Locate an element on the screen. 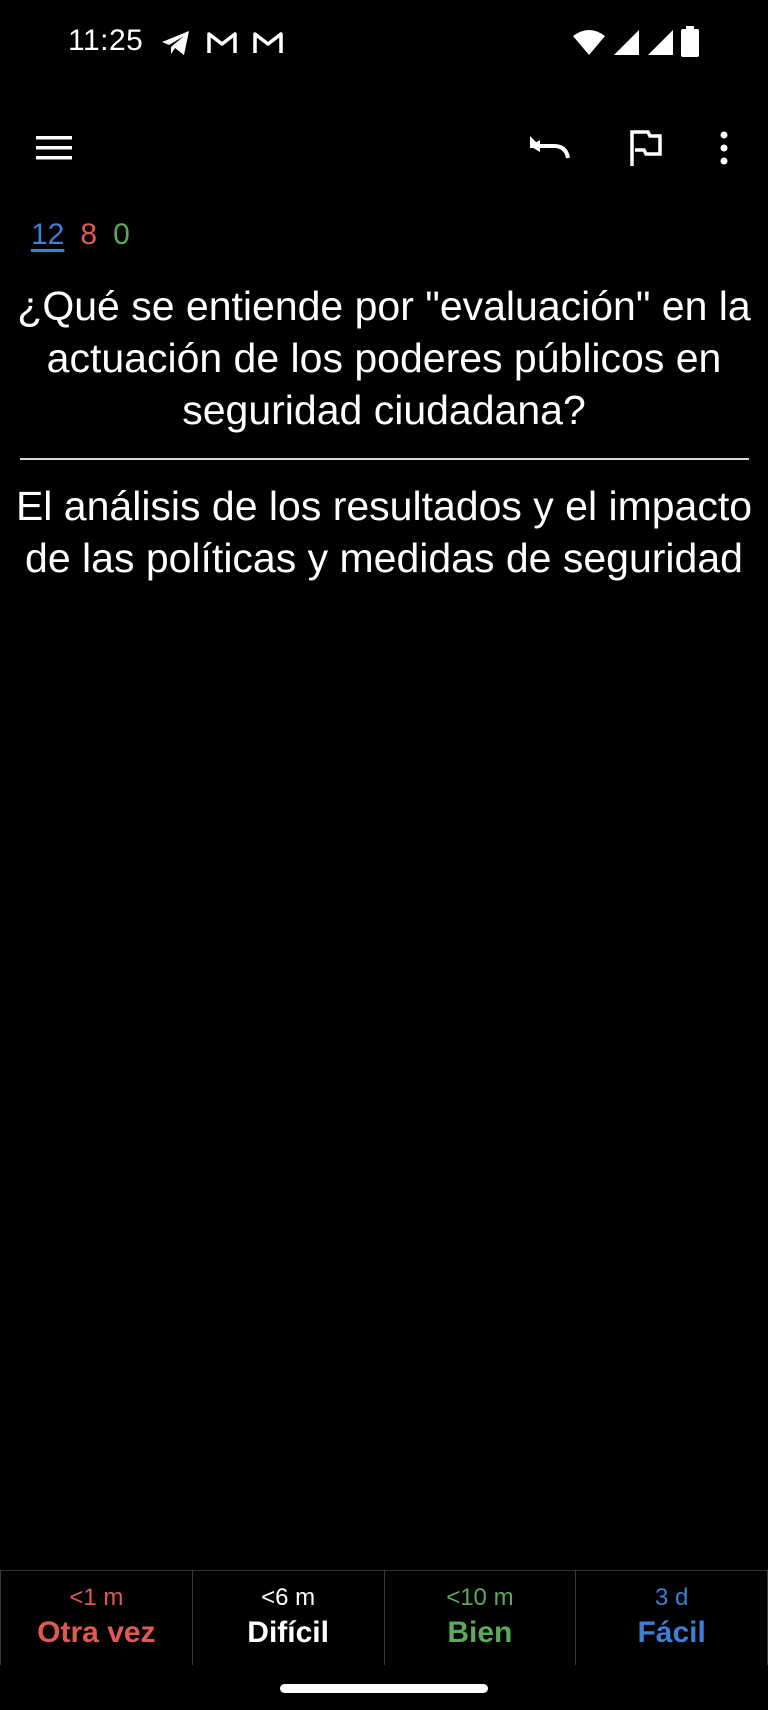  good-button: <10 m Bien is located at coordinates (479, 1618).